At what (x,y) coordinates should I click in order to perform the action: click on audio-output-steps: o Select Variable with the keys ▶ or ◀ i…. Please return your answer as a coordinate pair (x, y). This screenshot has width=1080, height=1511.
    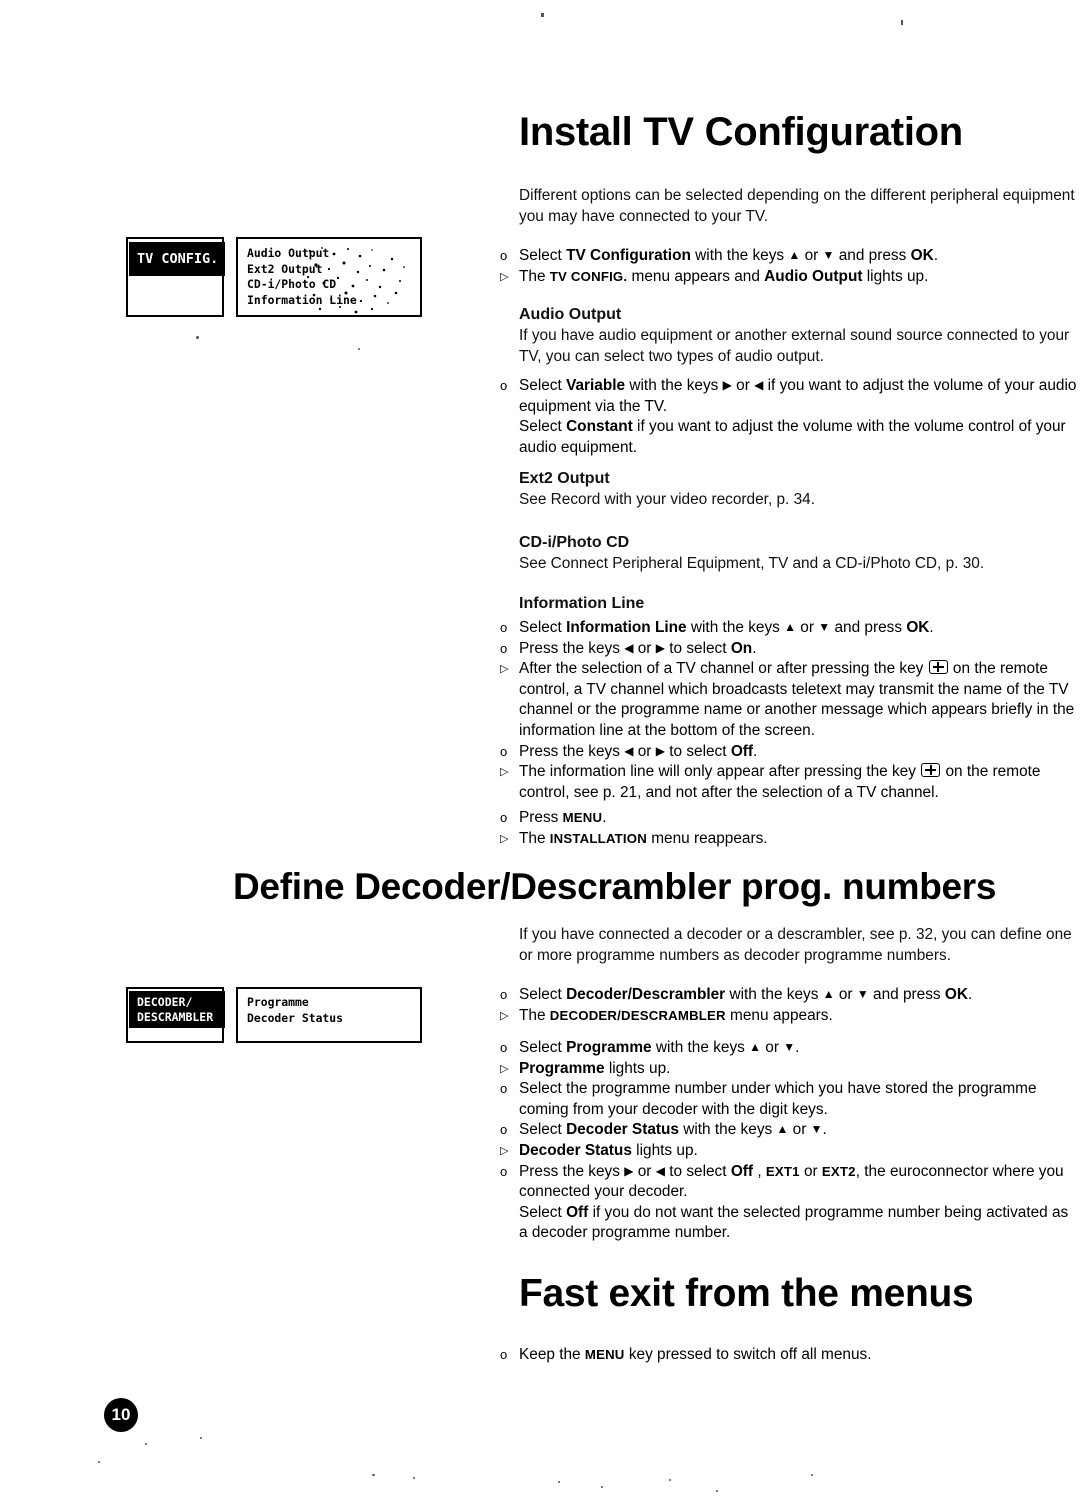
    Looking at the image, I should click on (788, 417).